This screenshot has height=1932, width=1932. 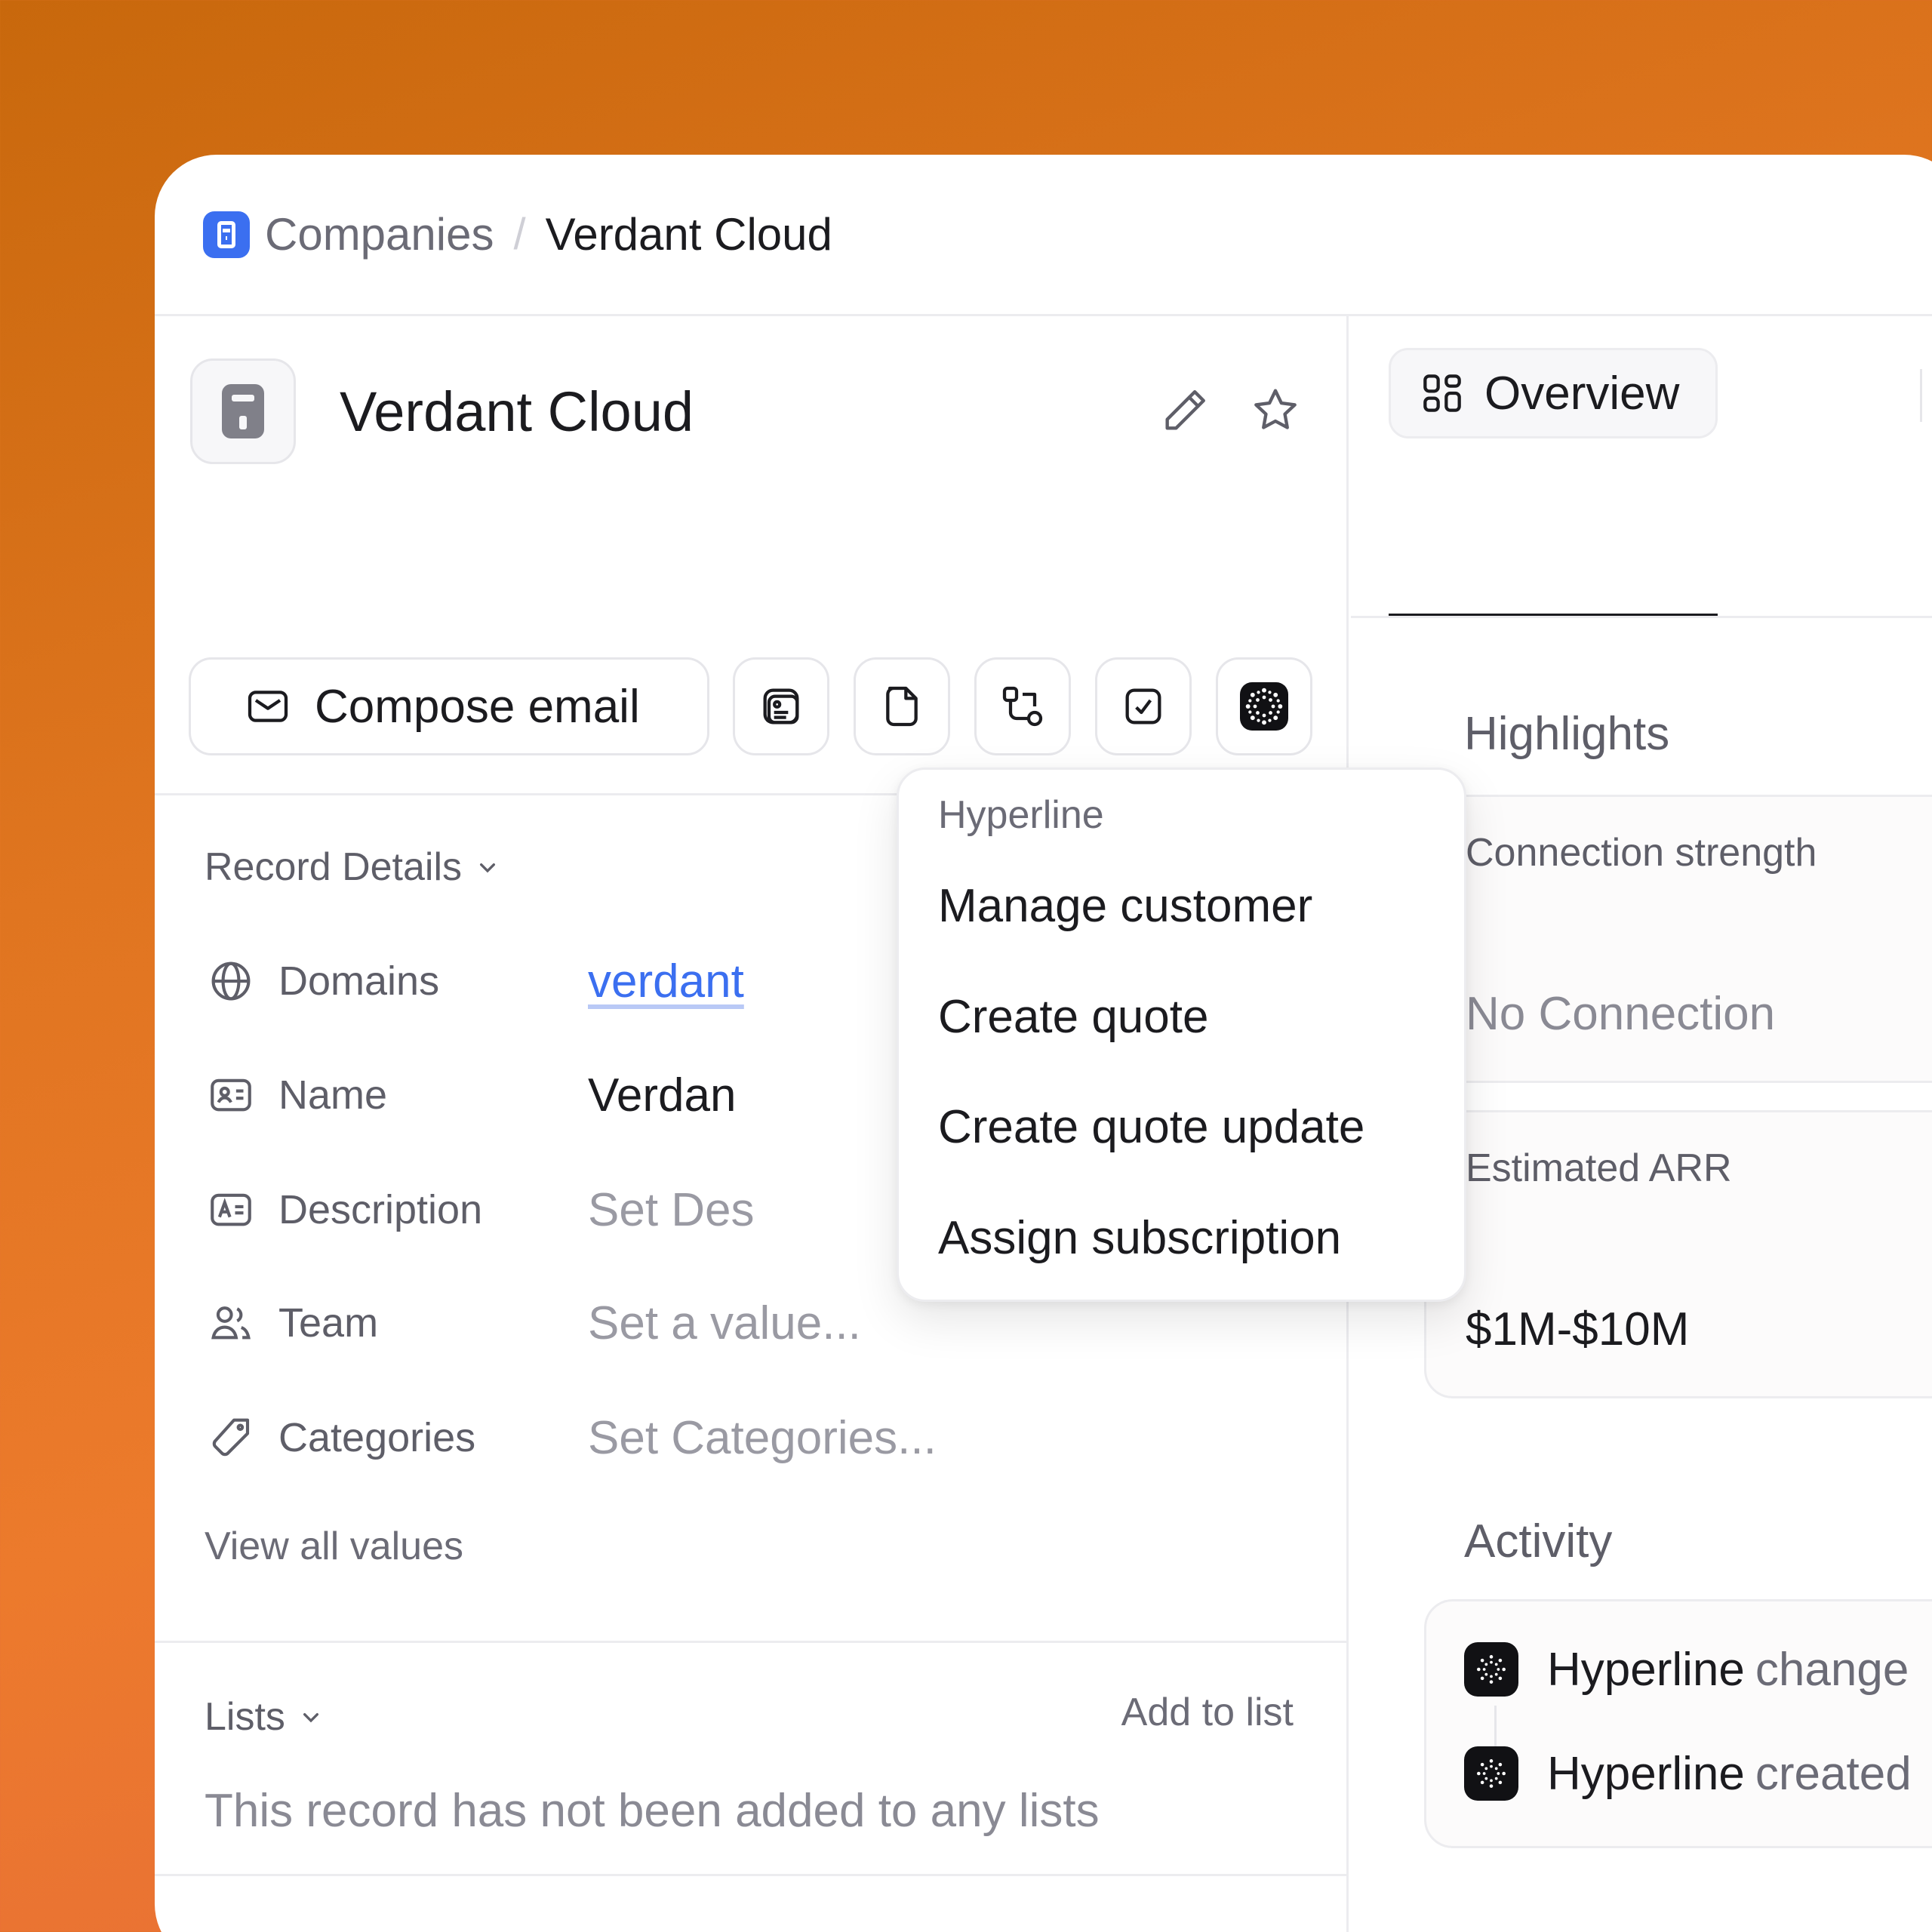 What do you see at coordinates (1678, 1723) in the screenshot?
I see `activity-card: Hyperline change Hyperline created` at bounding box center [1678, 1723].